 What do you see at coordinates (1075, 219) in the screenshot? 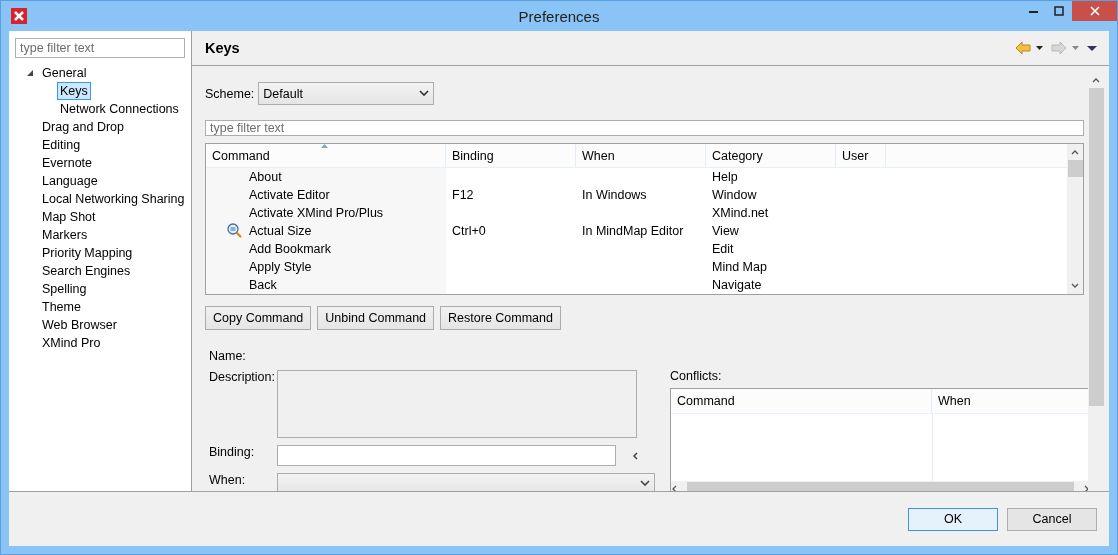
I see `scrollbar` at bounding box center [1075, 219].